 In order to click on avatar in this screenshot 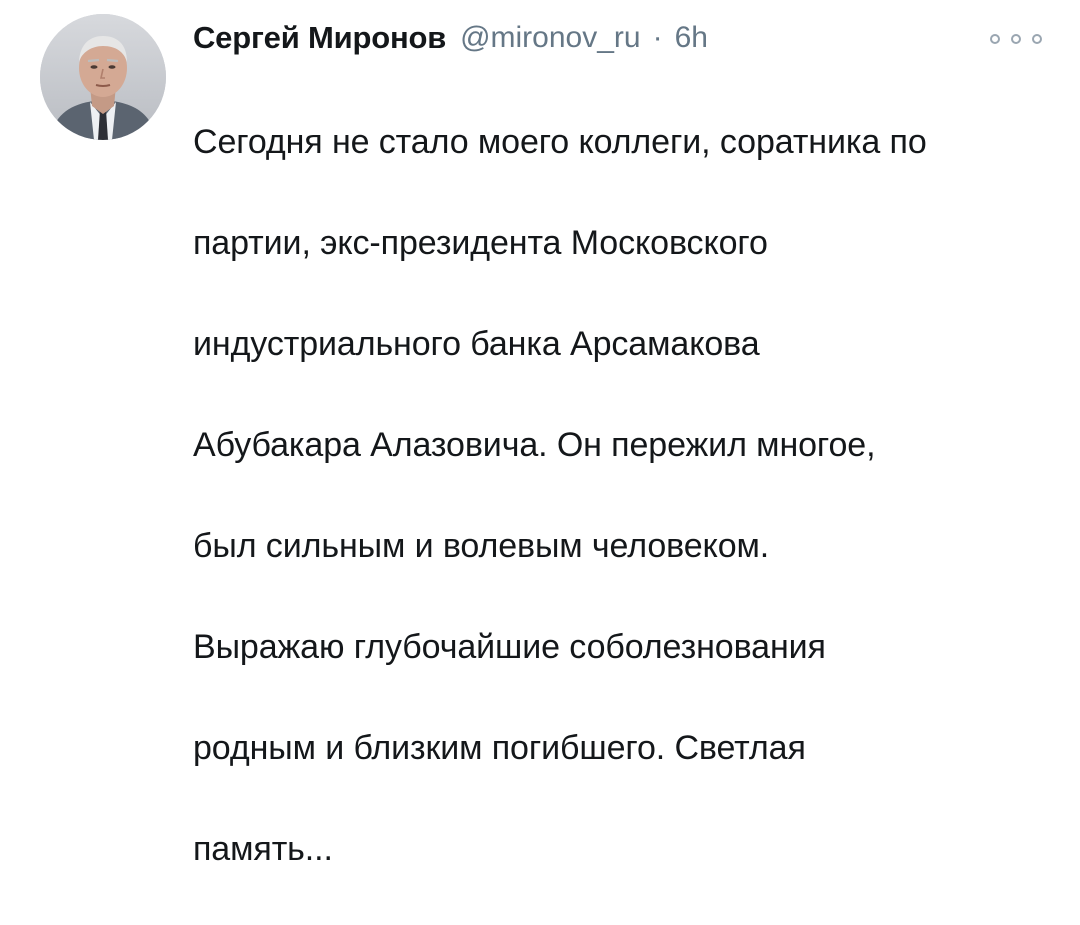, I will do `click(103, 77)`.